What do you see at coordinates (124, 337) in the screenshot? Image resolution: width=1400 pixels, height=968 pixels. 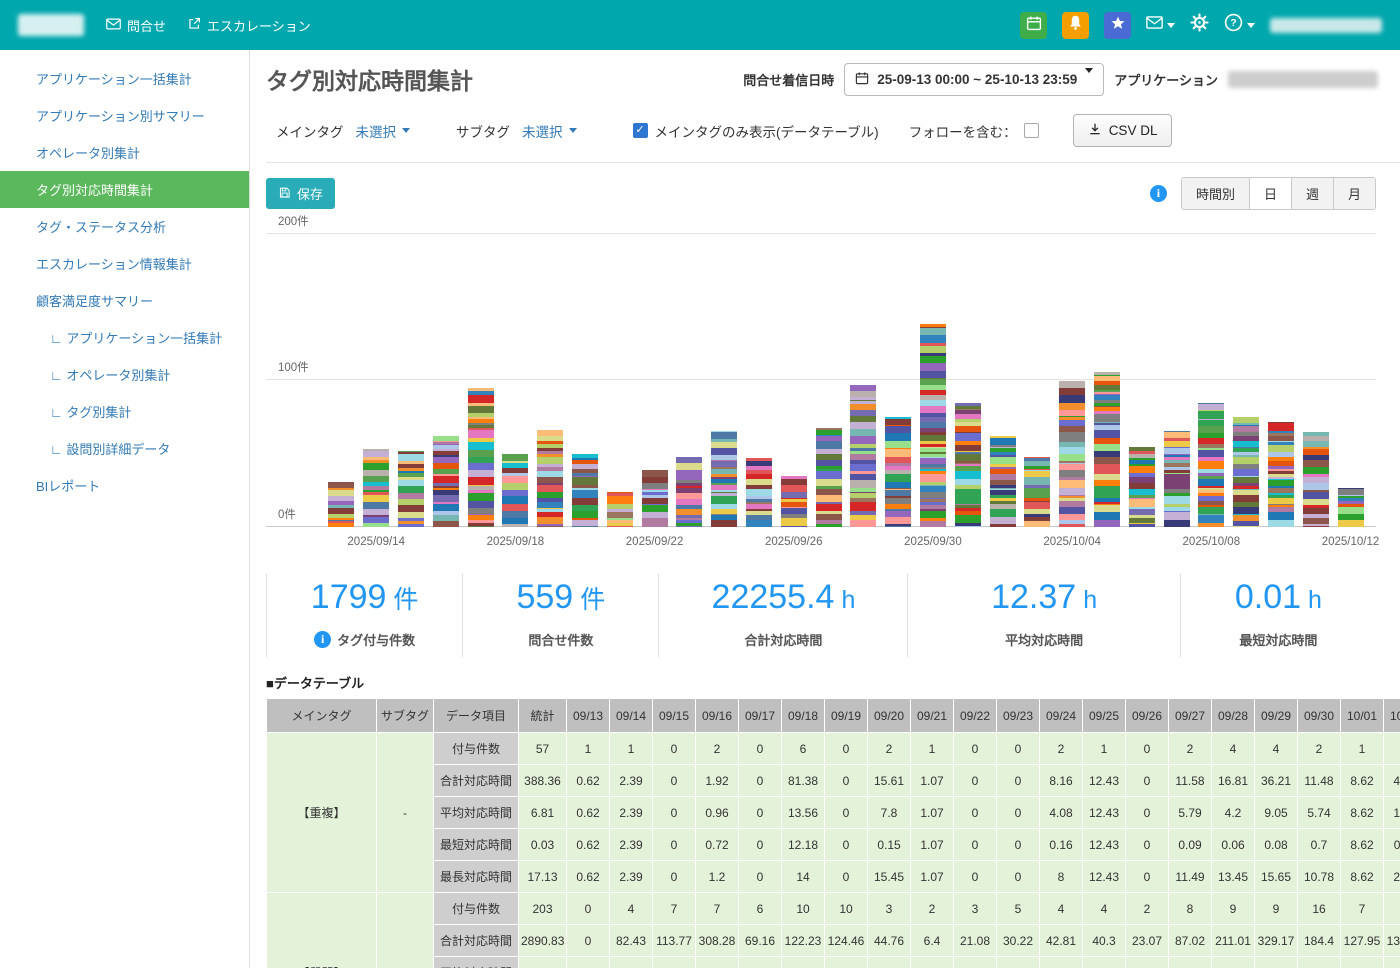 I see `sidebar-item: ∟ アプリケーション一括集計` at bounding box center [124, 337].